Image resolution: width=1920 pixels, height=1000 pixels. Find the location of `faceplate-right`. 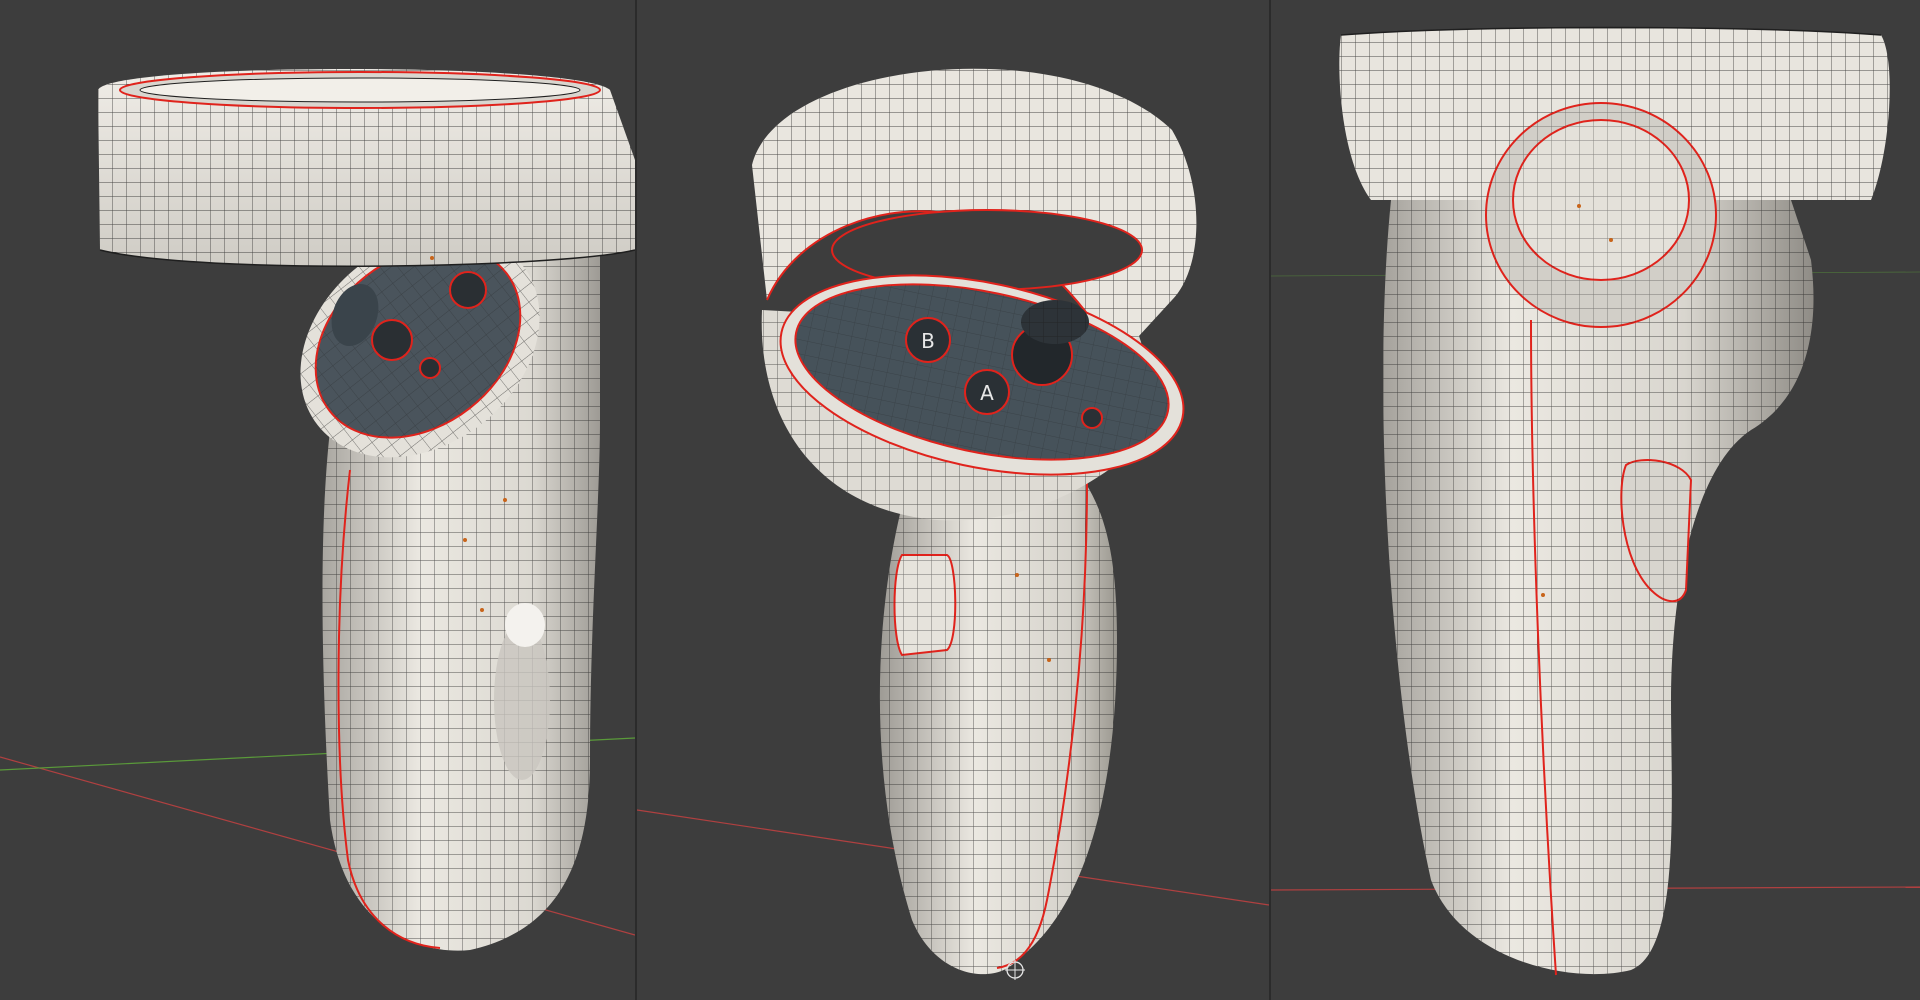

faceplate-right is located at coordinates (1601, 215).